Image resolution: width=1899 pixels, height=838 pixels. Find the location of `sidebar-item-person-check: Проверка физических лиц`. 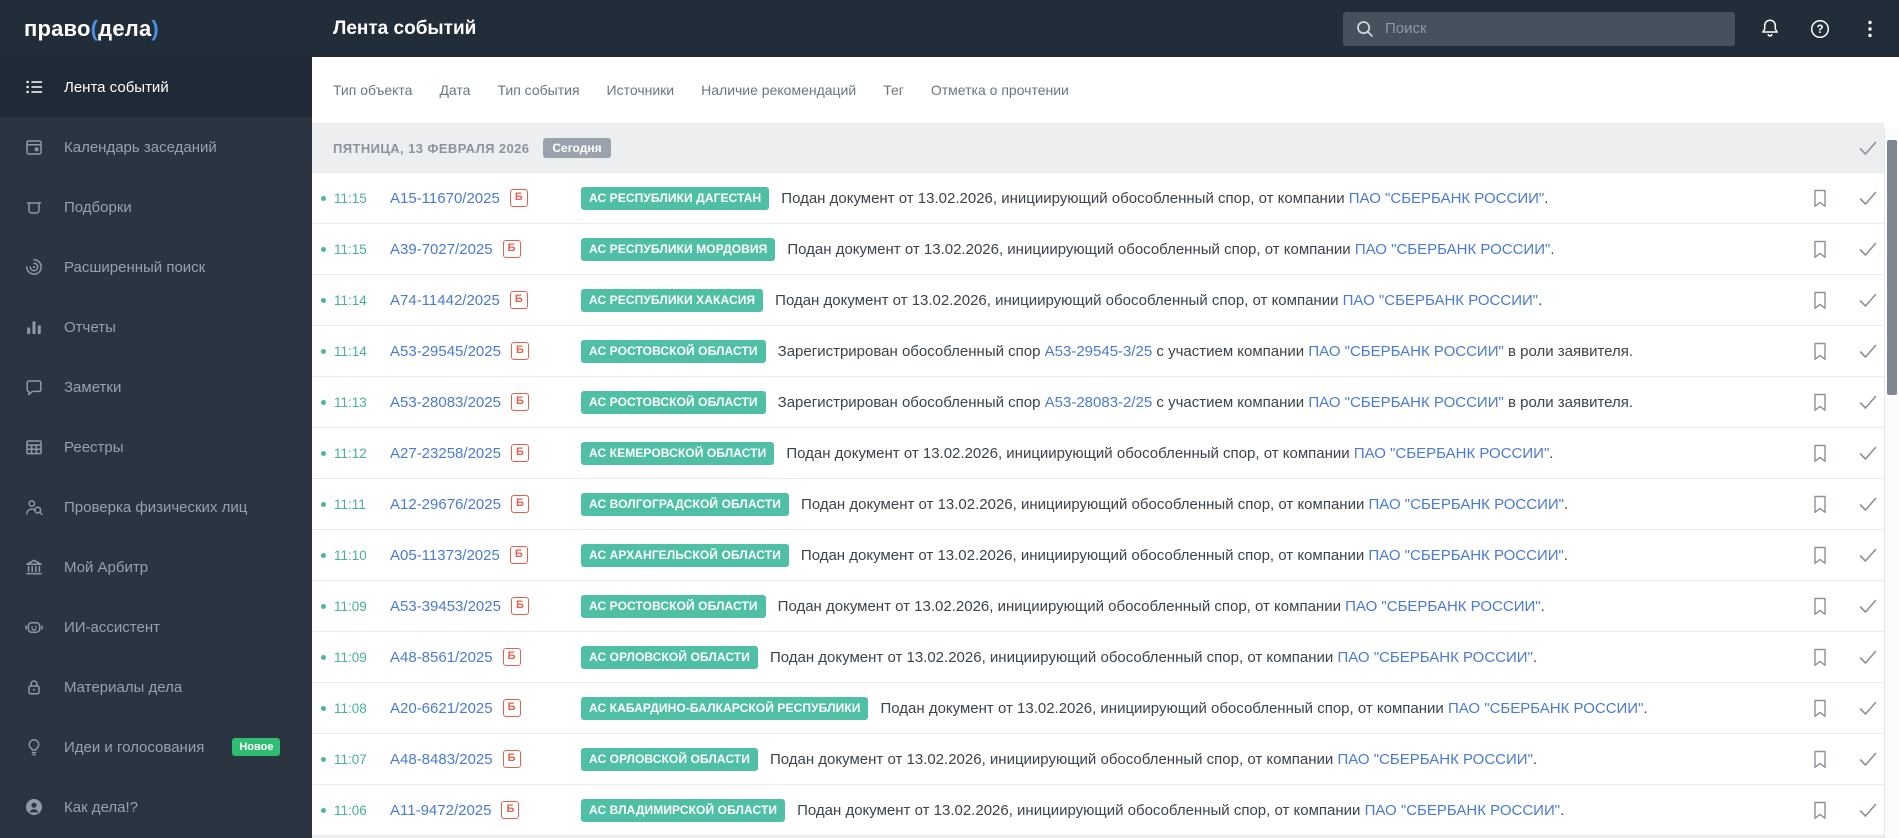

sidebar-item-person-check: Проверка физических лиц is located at coordinates (156, 507).